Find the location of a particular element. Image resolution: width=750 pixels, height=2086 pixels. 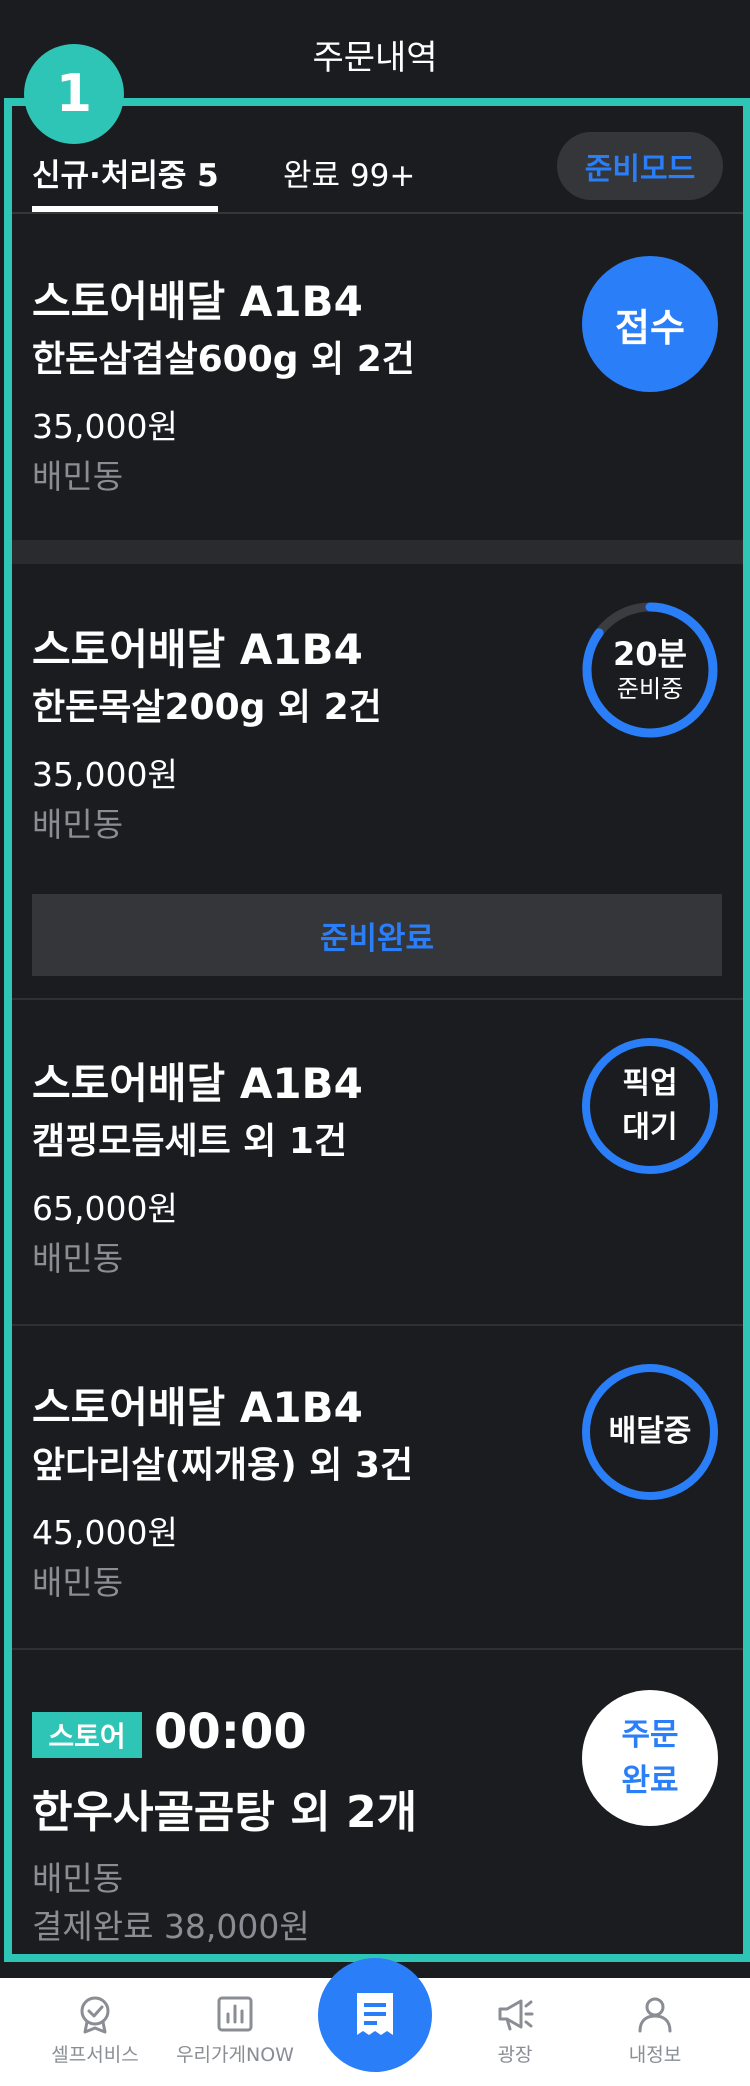

nav-label: 광장 is located at coordinates (515, 2055).